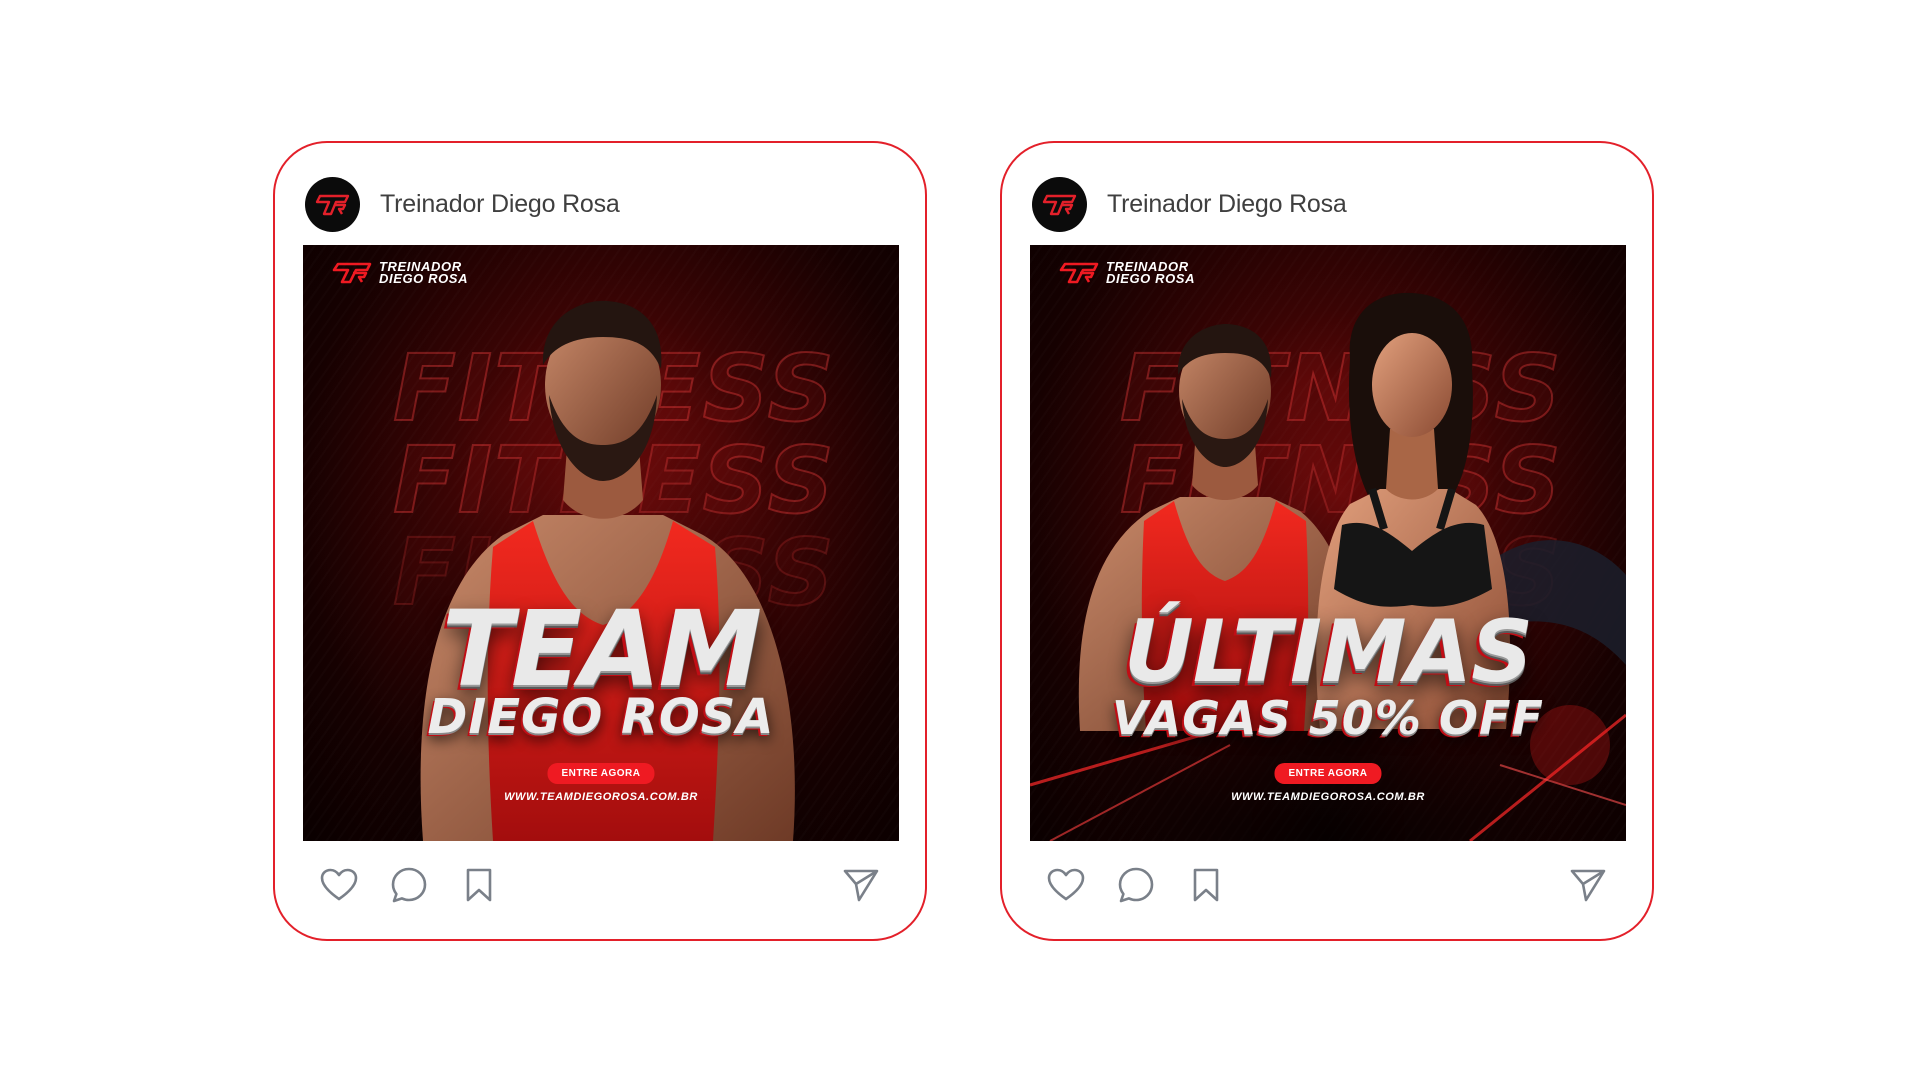 Image resolution: width=1920 pixels, height=1080 pixels. Describe the element at coordinates (1328, 652) in the screenshot. I see `headline-main: ÚLTIMAS` at that location.